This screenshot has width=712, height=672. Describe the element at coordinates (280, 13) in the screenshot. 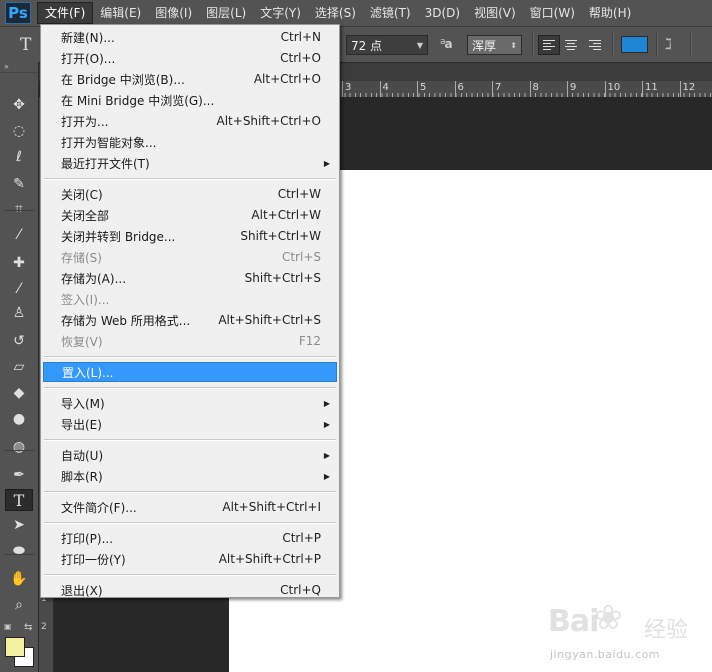

I see `menu-4: 文字(Y)` at that location.